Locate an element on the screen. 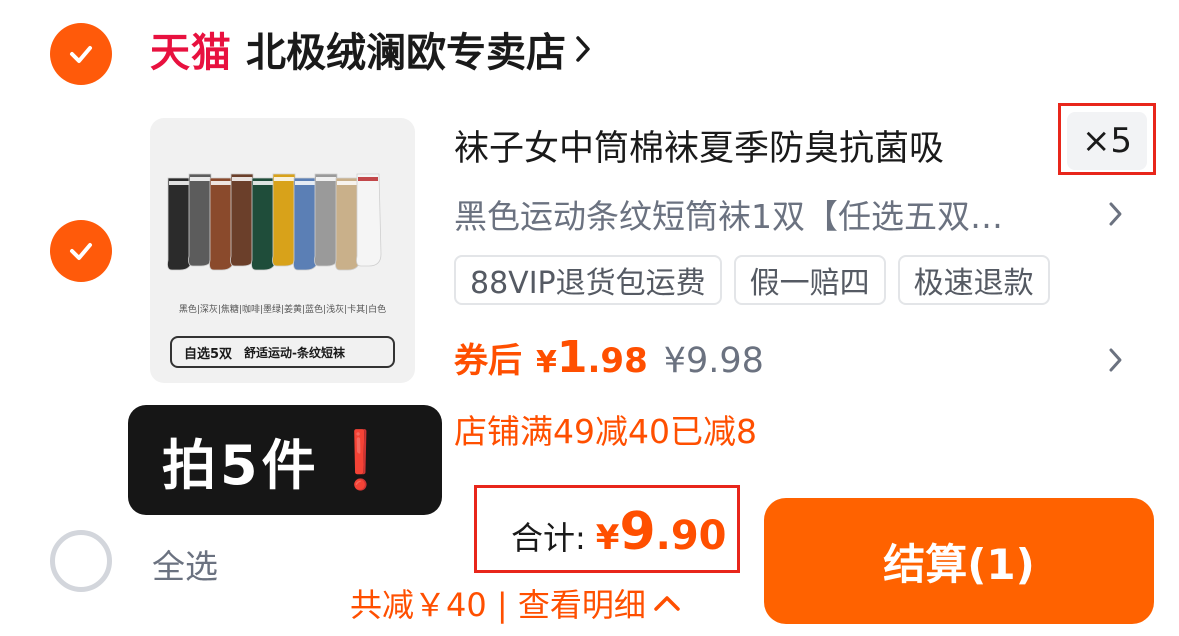 This screenshot has height=636, width=1179. discount-details-link: 共减￥40 | 查看明细 is located at coordinates (516, 603).